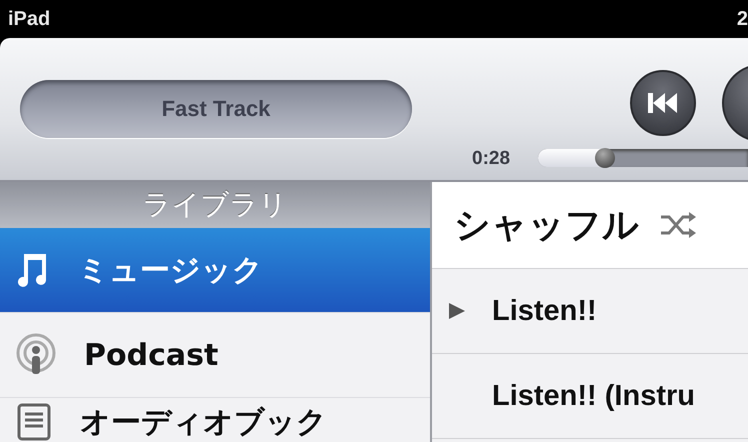  What do you see at coordinates (34, 422) in the screenshot?
I see `book-icon` at bounding box center [34, 422].